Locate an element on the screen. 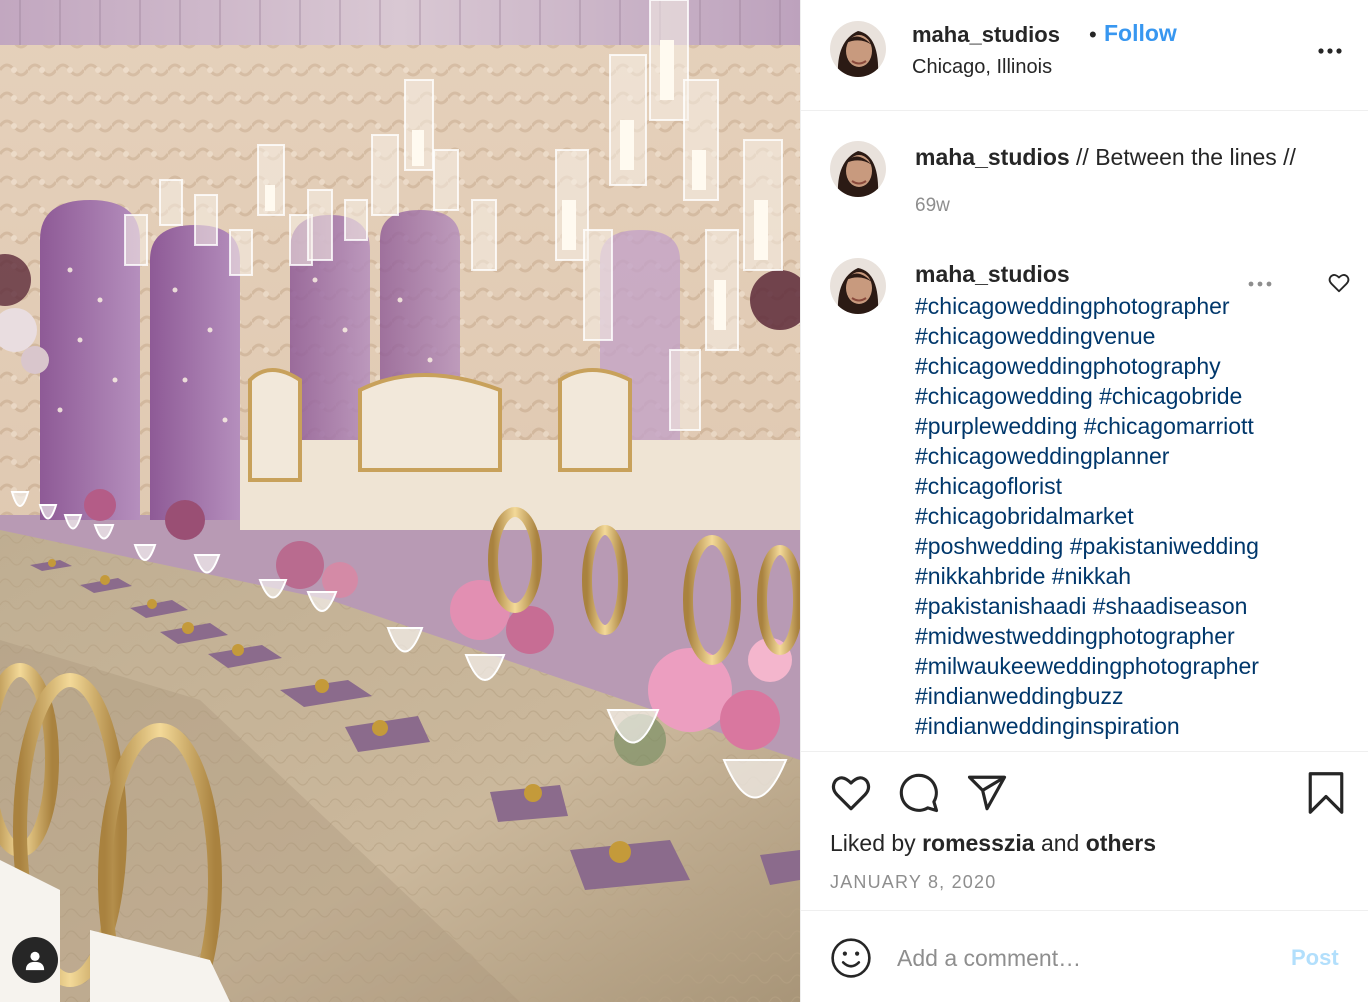  hashtag-link: #chicagobridalmarket is located at coordinates (1125, 516).